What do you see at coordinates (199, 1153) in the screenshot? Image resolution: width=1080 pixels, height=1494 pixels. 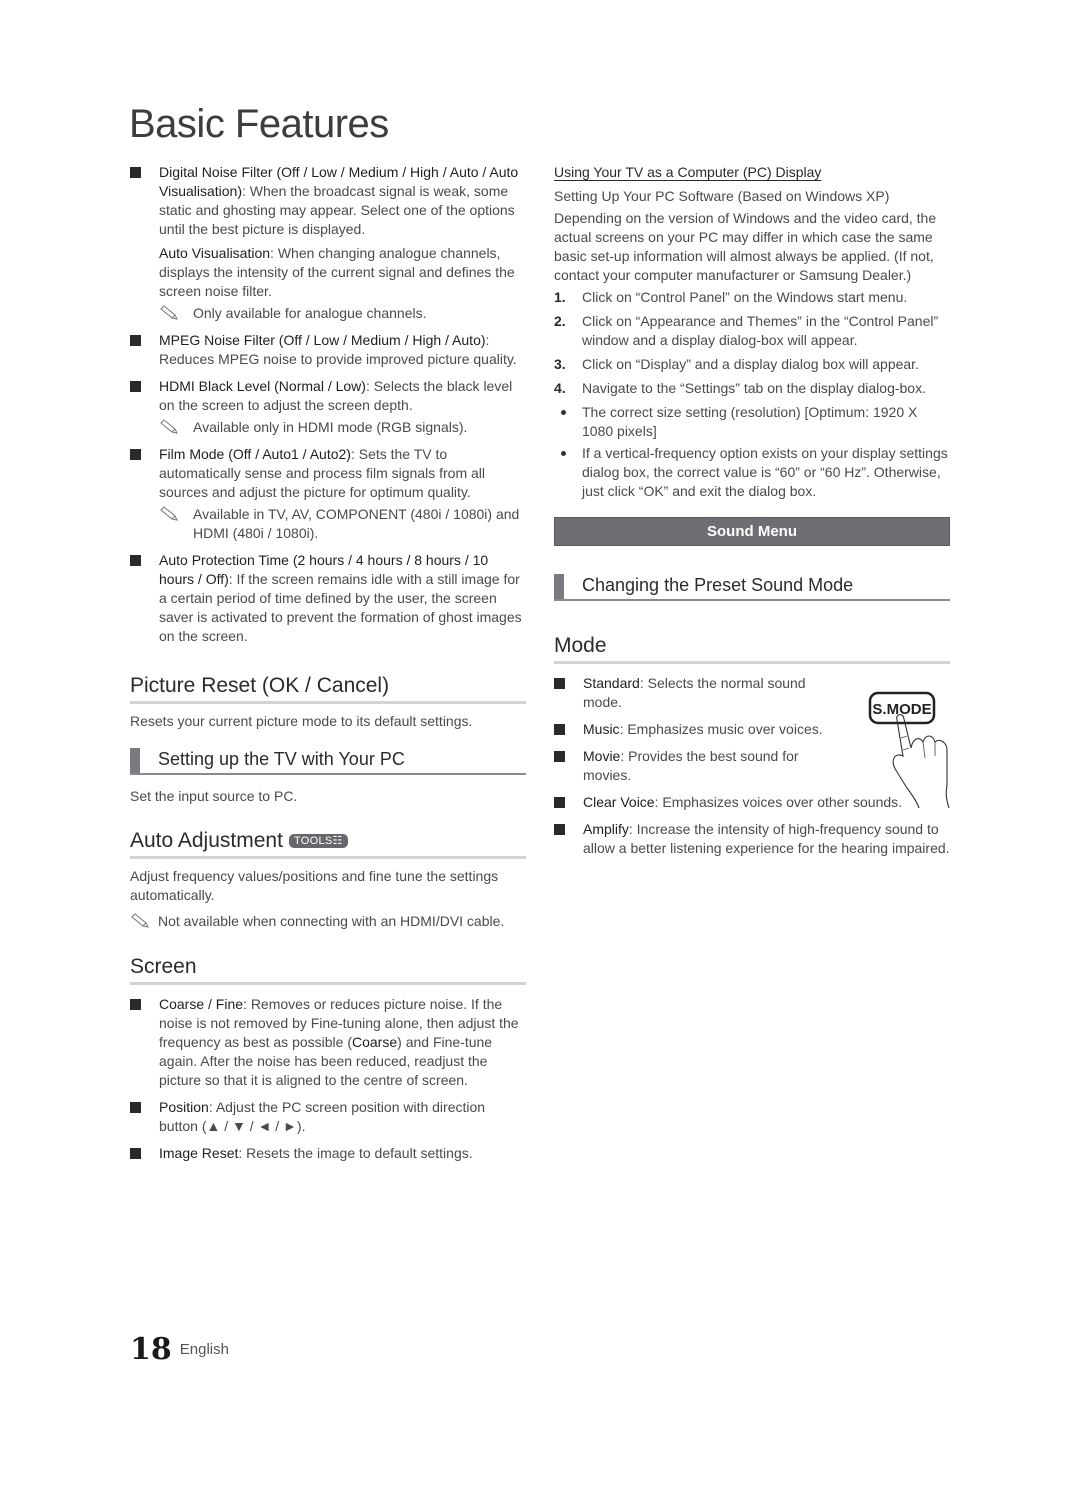 I see `item-label: Image Reset` at bounding box center [199, 1153].